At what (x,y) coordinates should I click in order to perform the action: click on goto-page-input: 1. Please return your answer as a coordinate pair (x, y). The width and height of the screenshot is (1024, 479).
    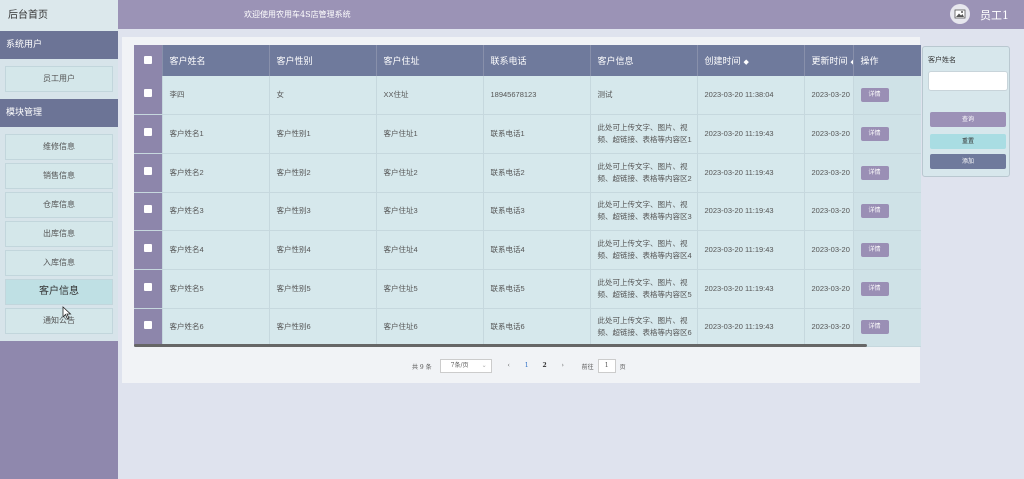
    Looking at the image, I should click on (606, 366).